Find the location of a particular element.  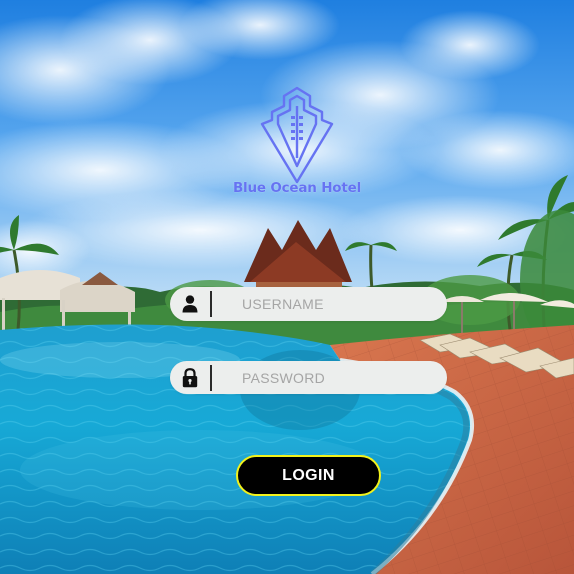

username-input is located at coordinates (329, 304).